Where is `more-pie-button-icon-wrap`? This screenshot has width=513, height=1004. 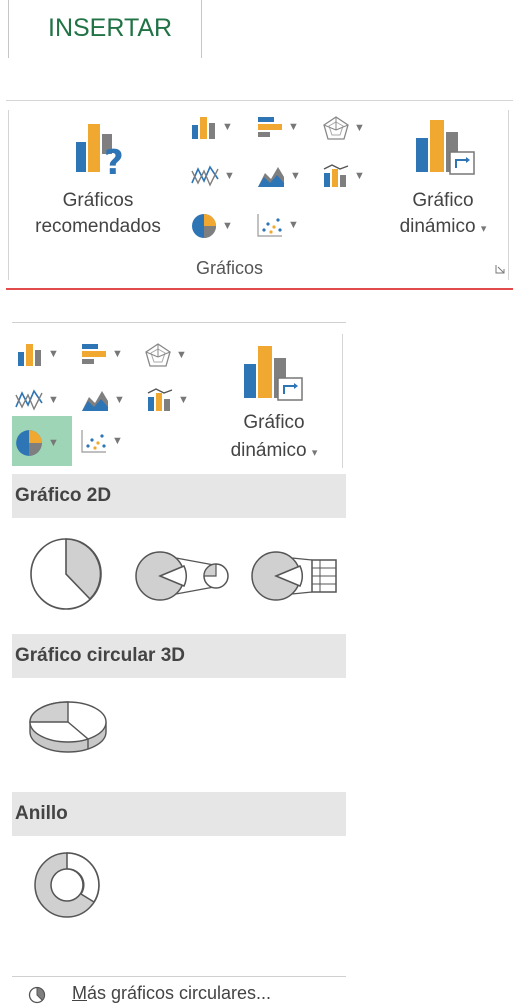 more-pie-button-icon-wrap is located at coordinates (37, 995).